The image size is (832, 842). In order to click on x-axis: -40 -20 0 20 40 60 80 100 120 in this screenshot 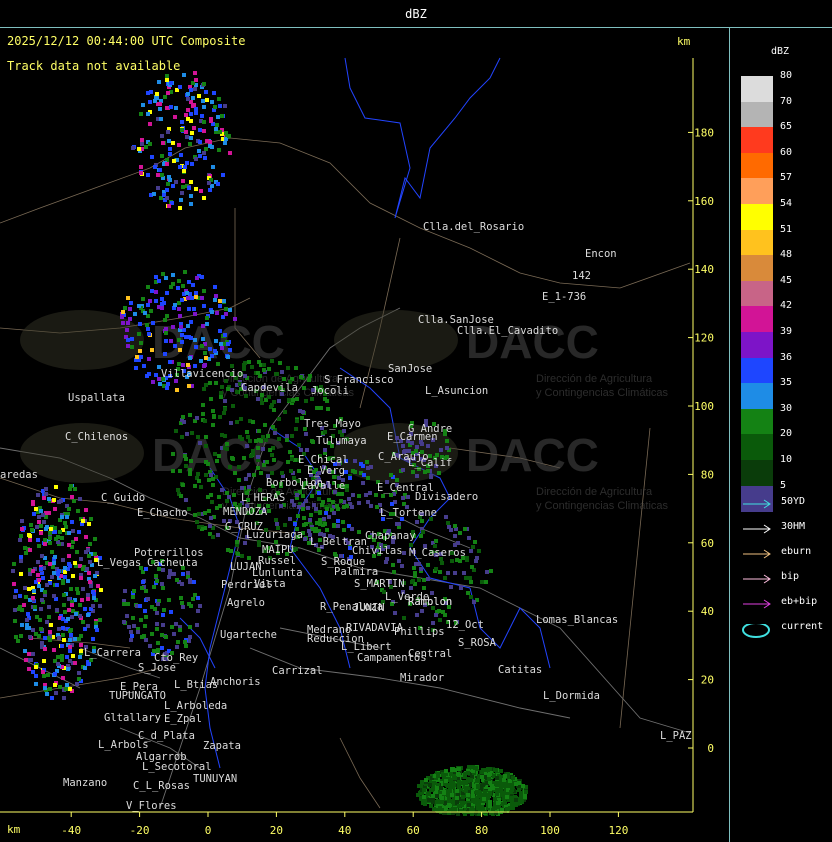, I will do `click(346, 824)`.